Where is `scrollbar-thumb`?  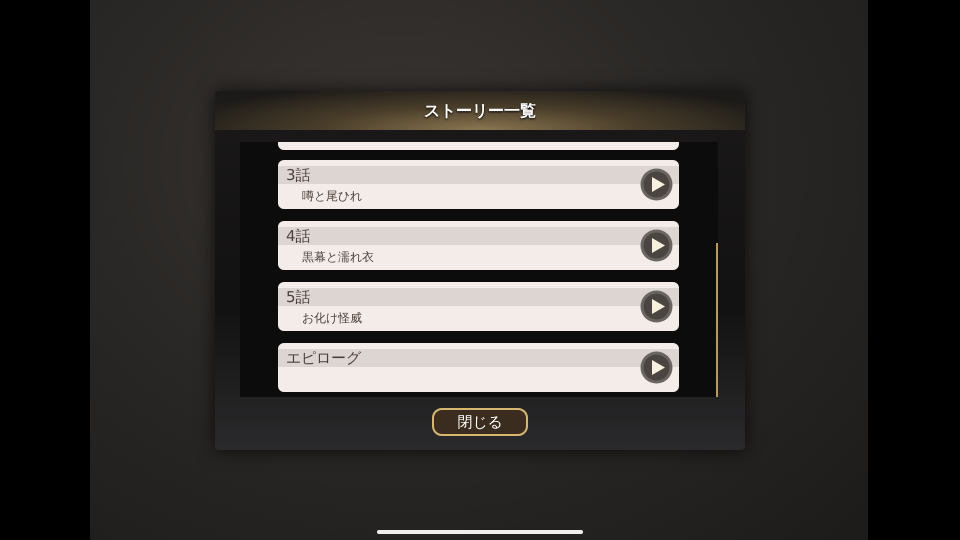 scrollbar-thumb is located at coordinates (717, 320).